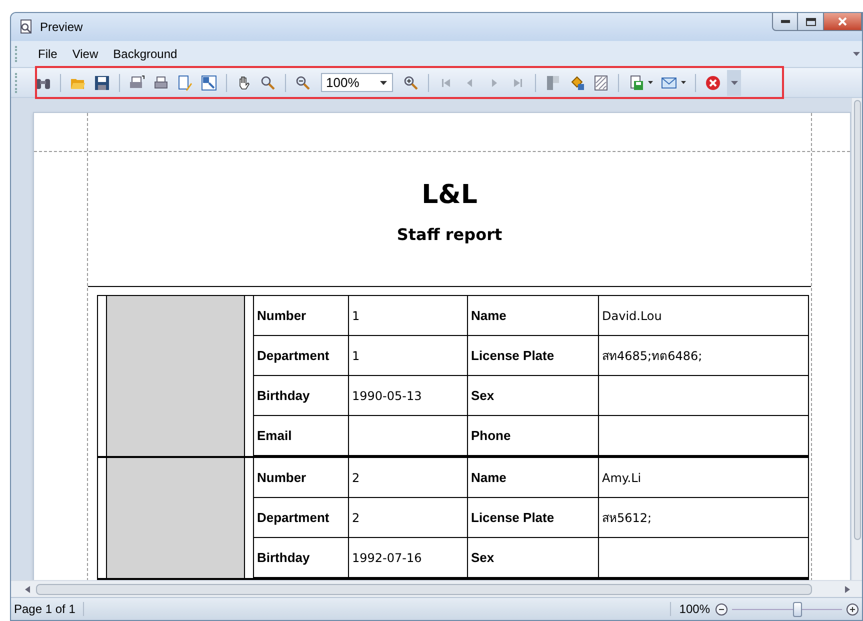  Describe the element at coordinates (301, 435) in the screenshot. I see `field-label: Email` at that location.